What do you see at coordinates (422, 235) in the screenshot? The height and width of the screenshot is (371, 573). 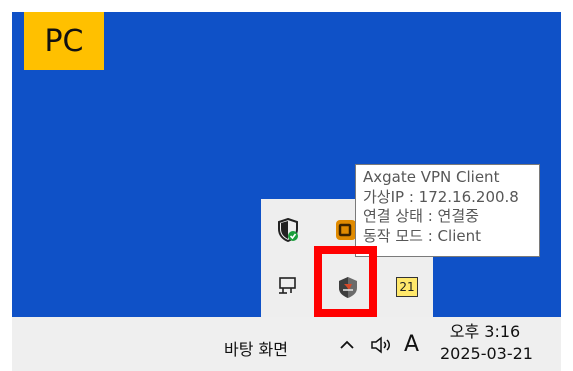 I see `tooltip-operation-mode: 동작 모드 : Client` at bounding box center [422, 235].